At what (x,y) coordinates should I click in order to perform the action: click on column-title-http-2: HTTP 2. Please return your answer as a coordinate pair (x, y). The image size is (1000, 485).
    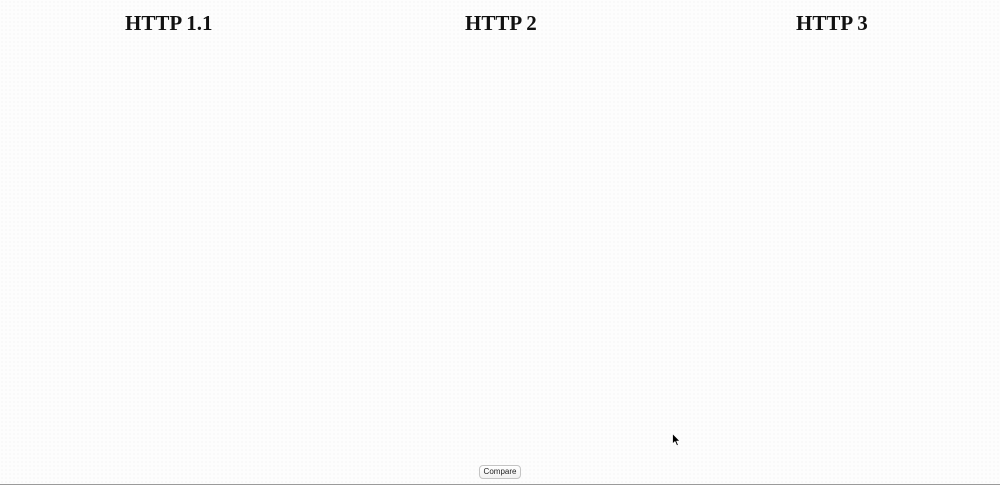
    Looking at the image, I should click on (501, 23).